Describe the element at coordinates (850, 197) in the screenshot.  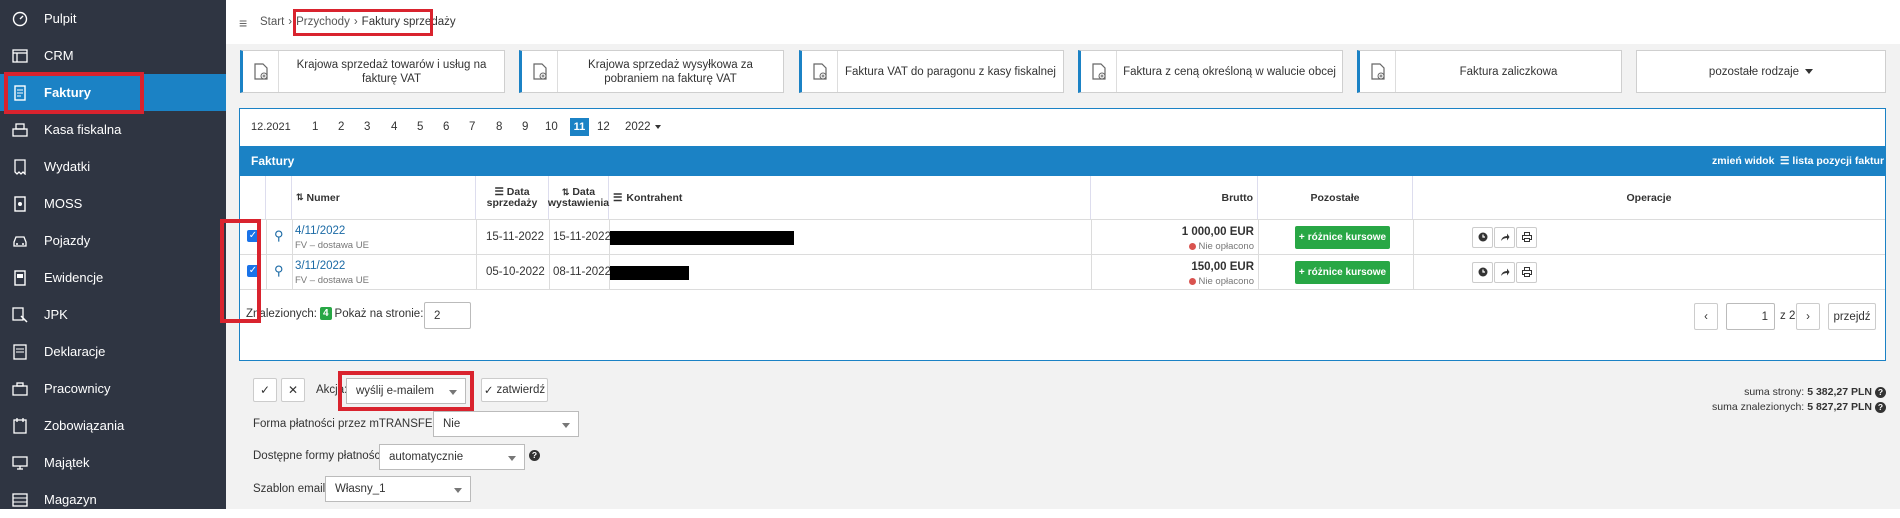
I see `header-kontrahent: ☰ Kontrahent` at that location.